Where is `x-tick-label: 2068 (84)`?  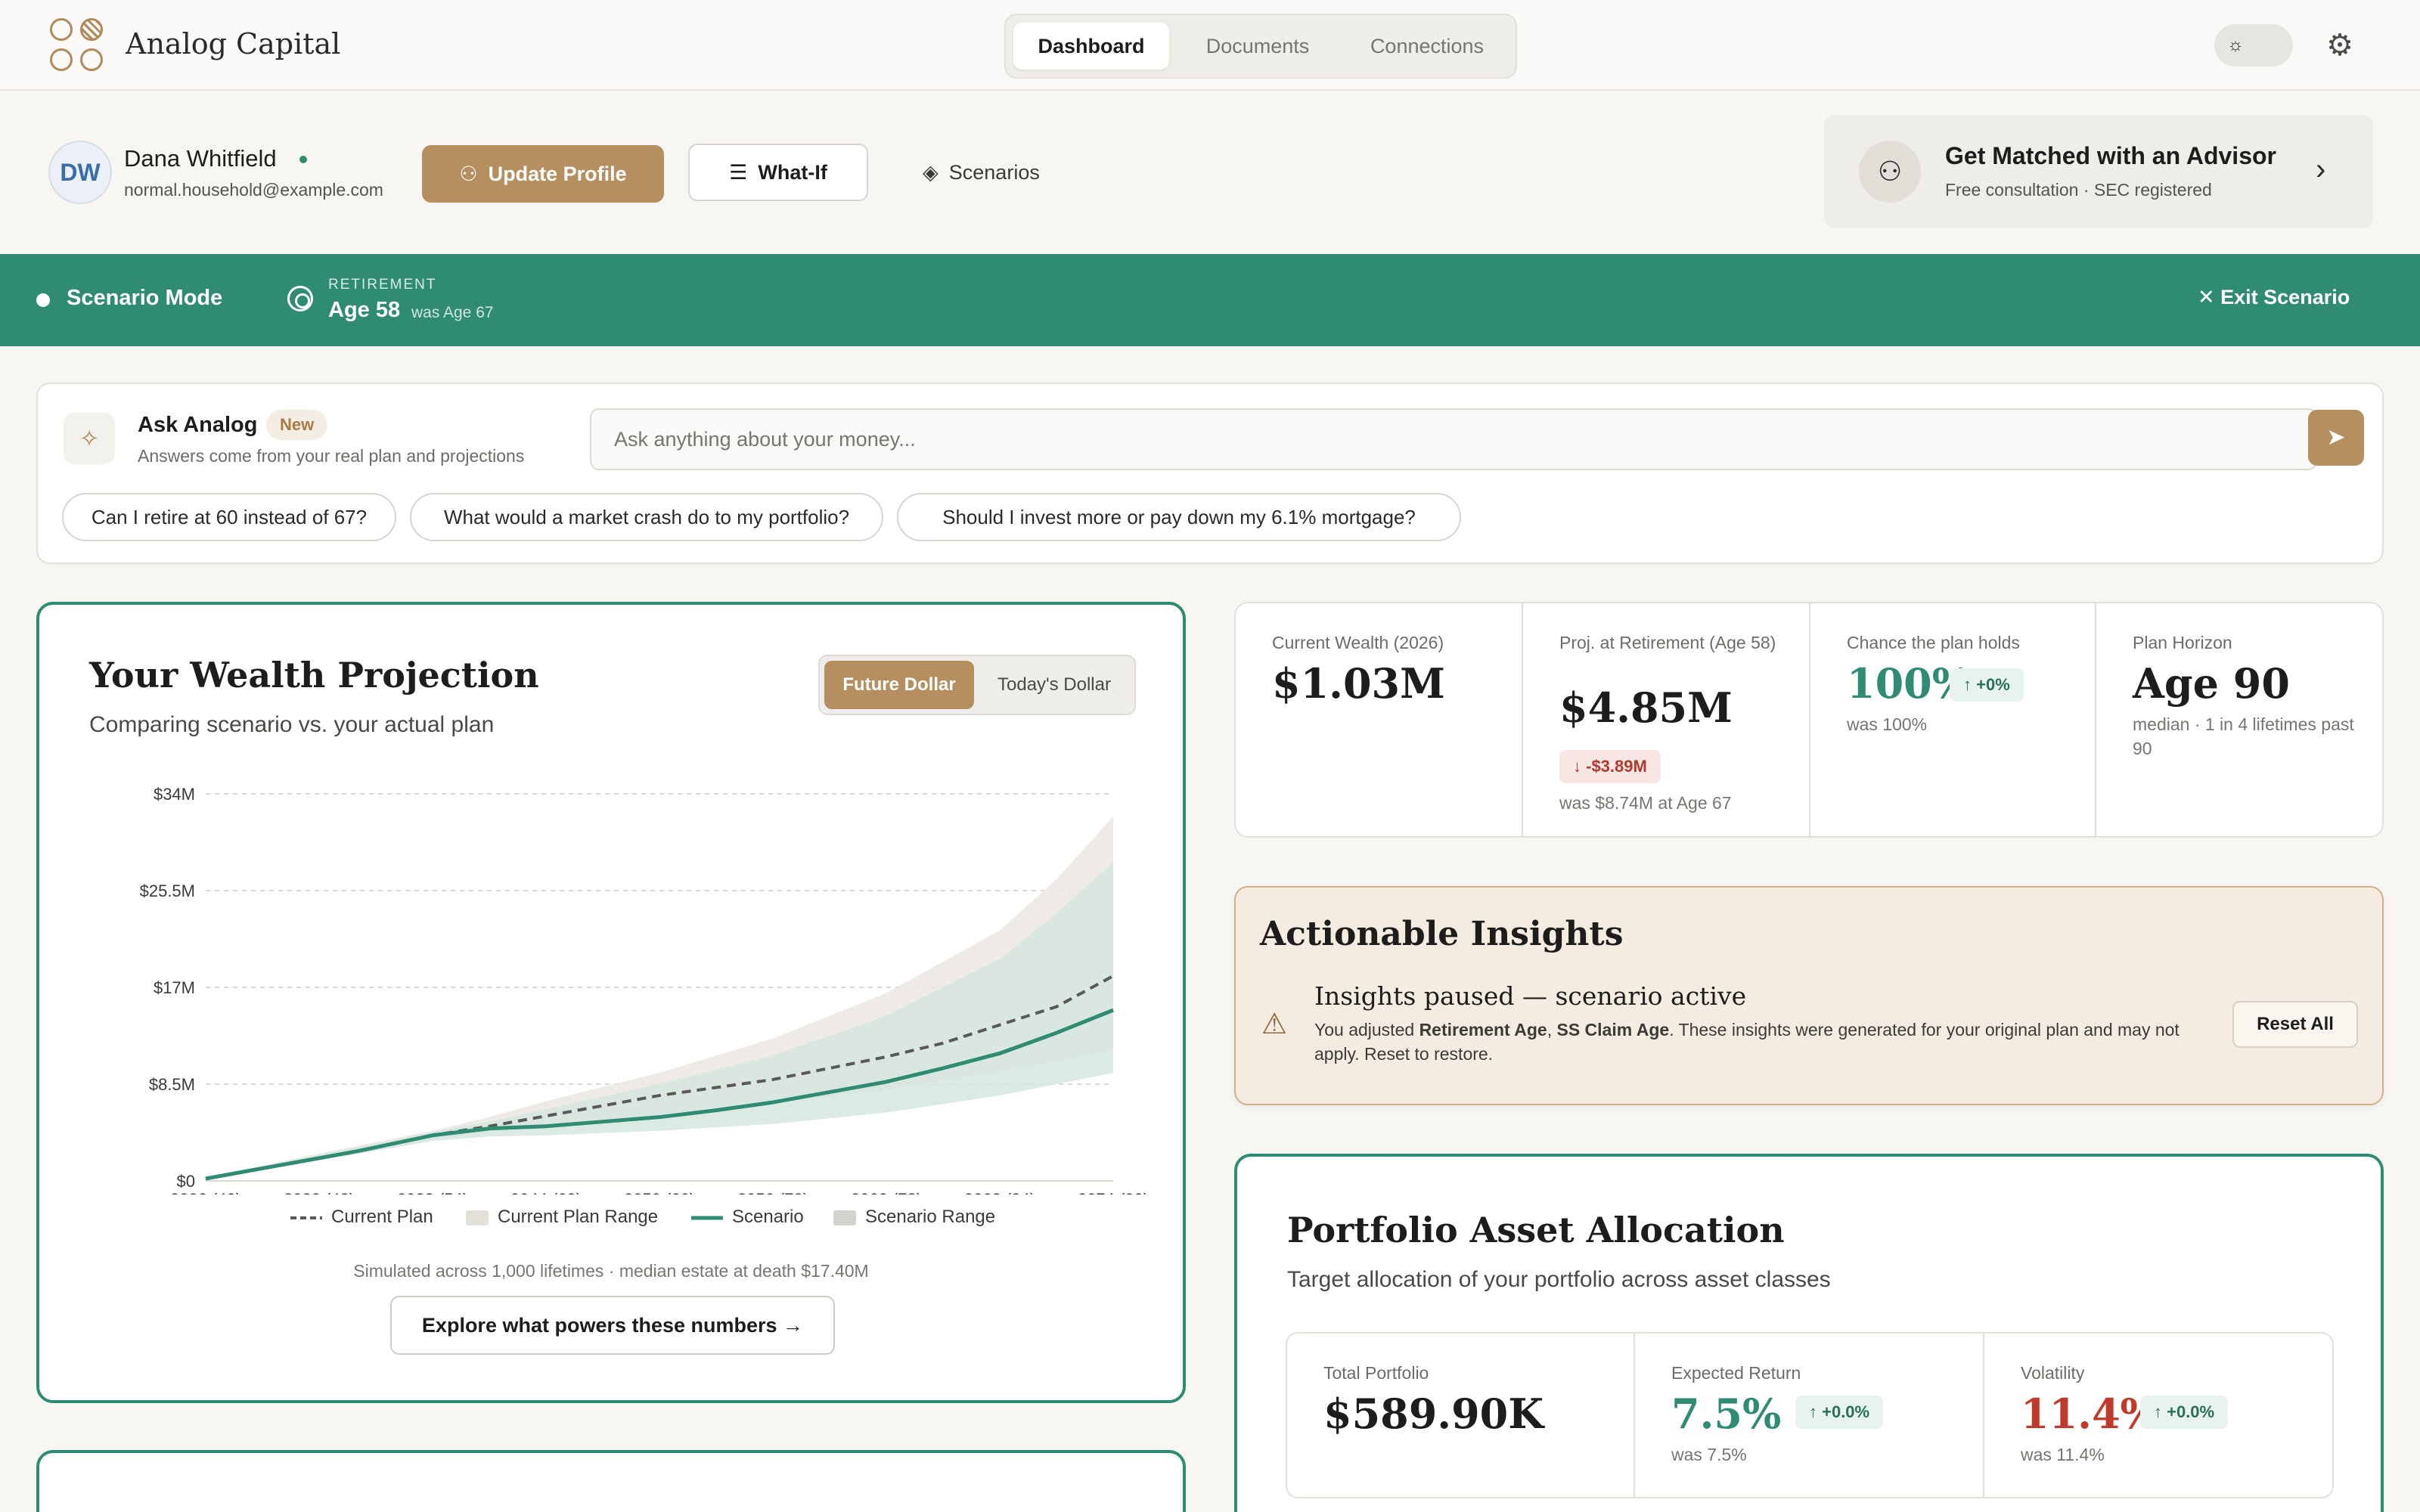
x-tick-label: 2068 (84) is located at coordinates (999, 1192).